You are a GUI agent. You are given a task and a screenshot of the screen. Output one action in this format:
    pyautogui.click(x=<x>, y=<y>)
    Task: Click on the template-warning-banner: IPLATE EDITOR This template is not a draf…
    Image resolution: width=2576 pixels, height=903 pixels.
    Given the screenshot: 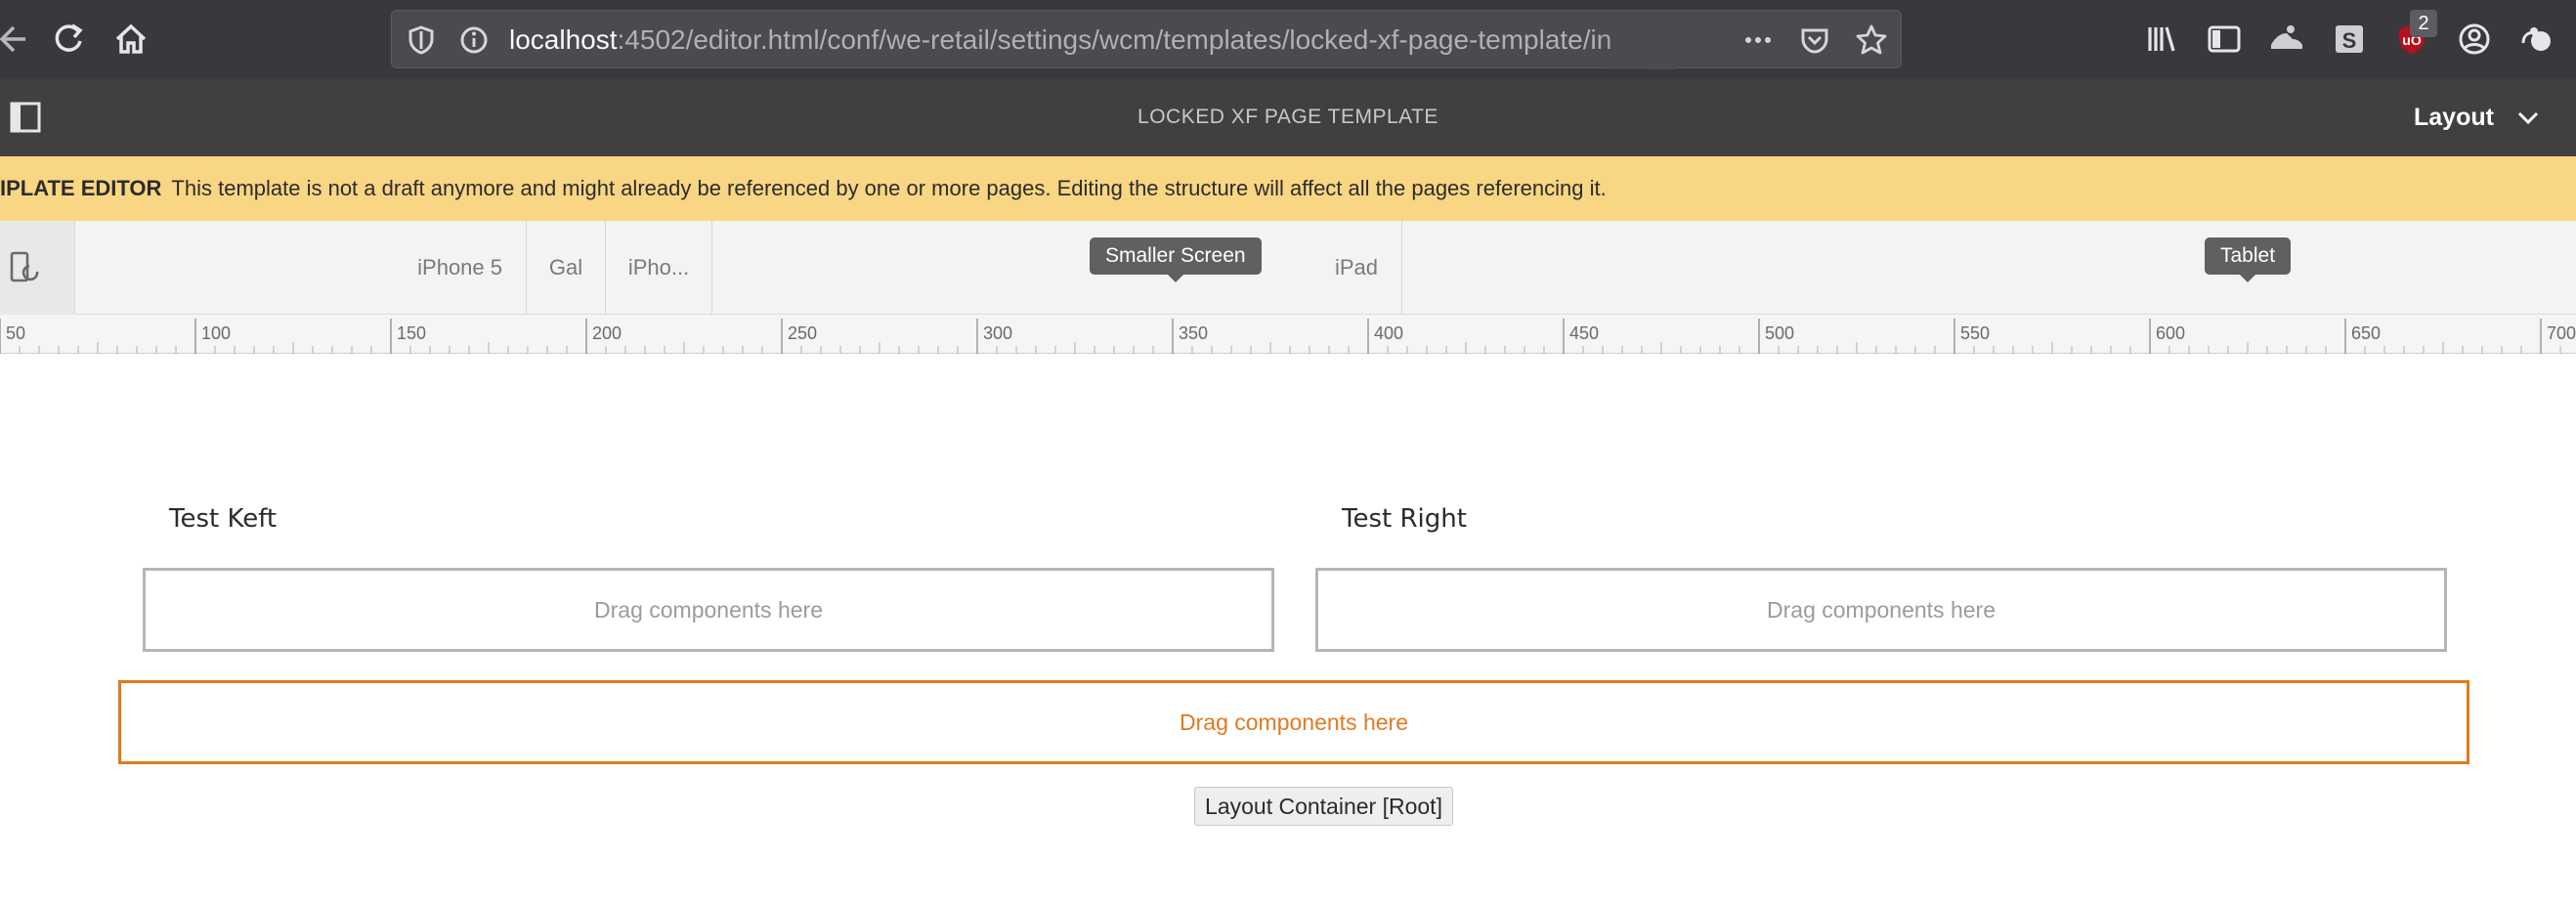 What is the action you would take?
    pyautogui.click(x=1288, y=188)
    